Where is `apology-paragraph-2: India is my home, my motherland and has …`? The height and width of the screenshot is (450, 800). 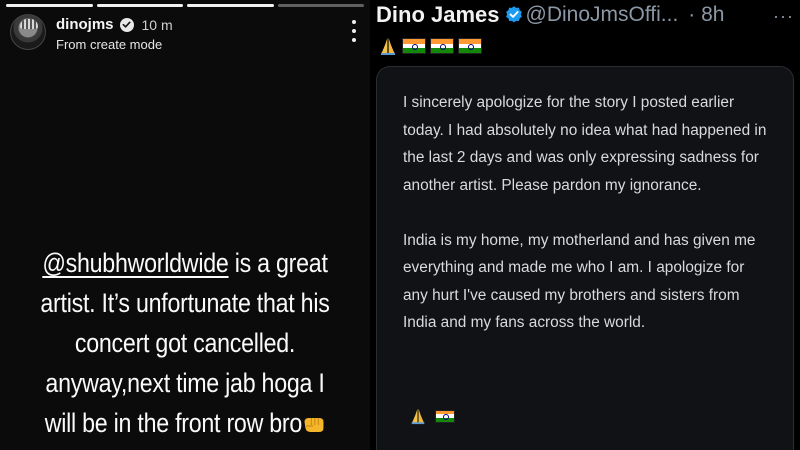
apology-paragraph-2: India is my home, my motherland and has … is located at coordinates (579, 281).